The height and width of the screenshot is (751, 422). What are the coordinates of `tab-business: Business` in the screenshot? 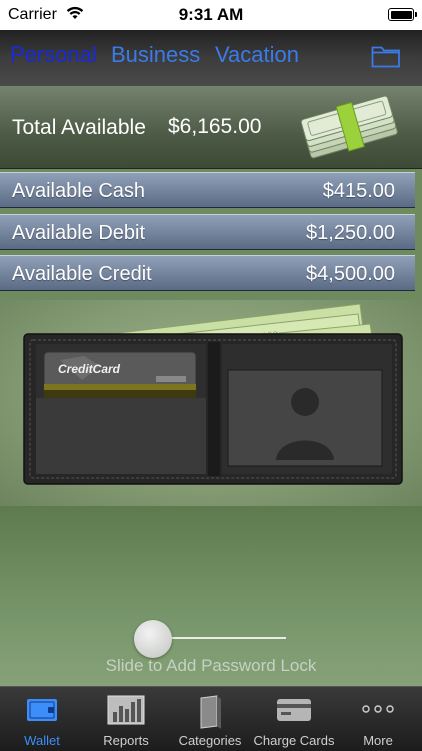 It's located at (155, 55).